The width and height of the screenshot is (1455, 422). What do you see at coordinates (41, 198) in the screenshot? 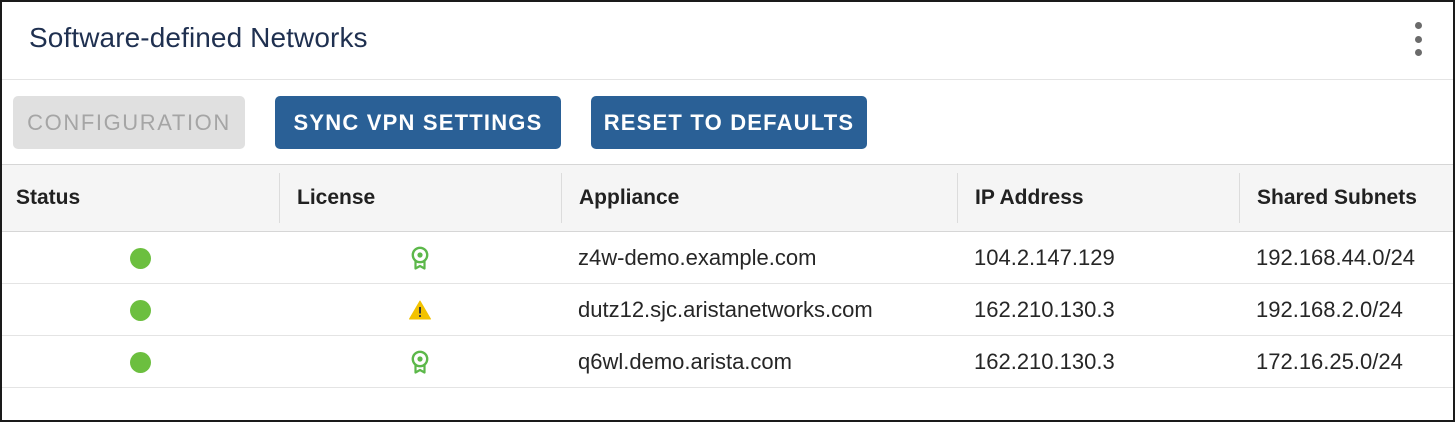
I see `column-header-status: Status` at bounding box center [41, 198].